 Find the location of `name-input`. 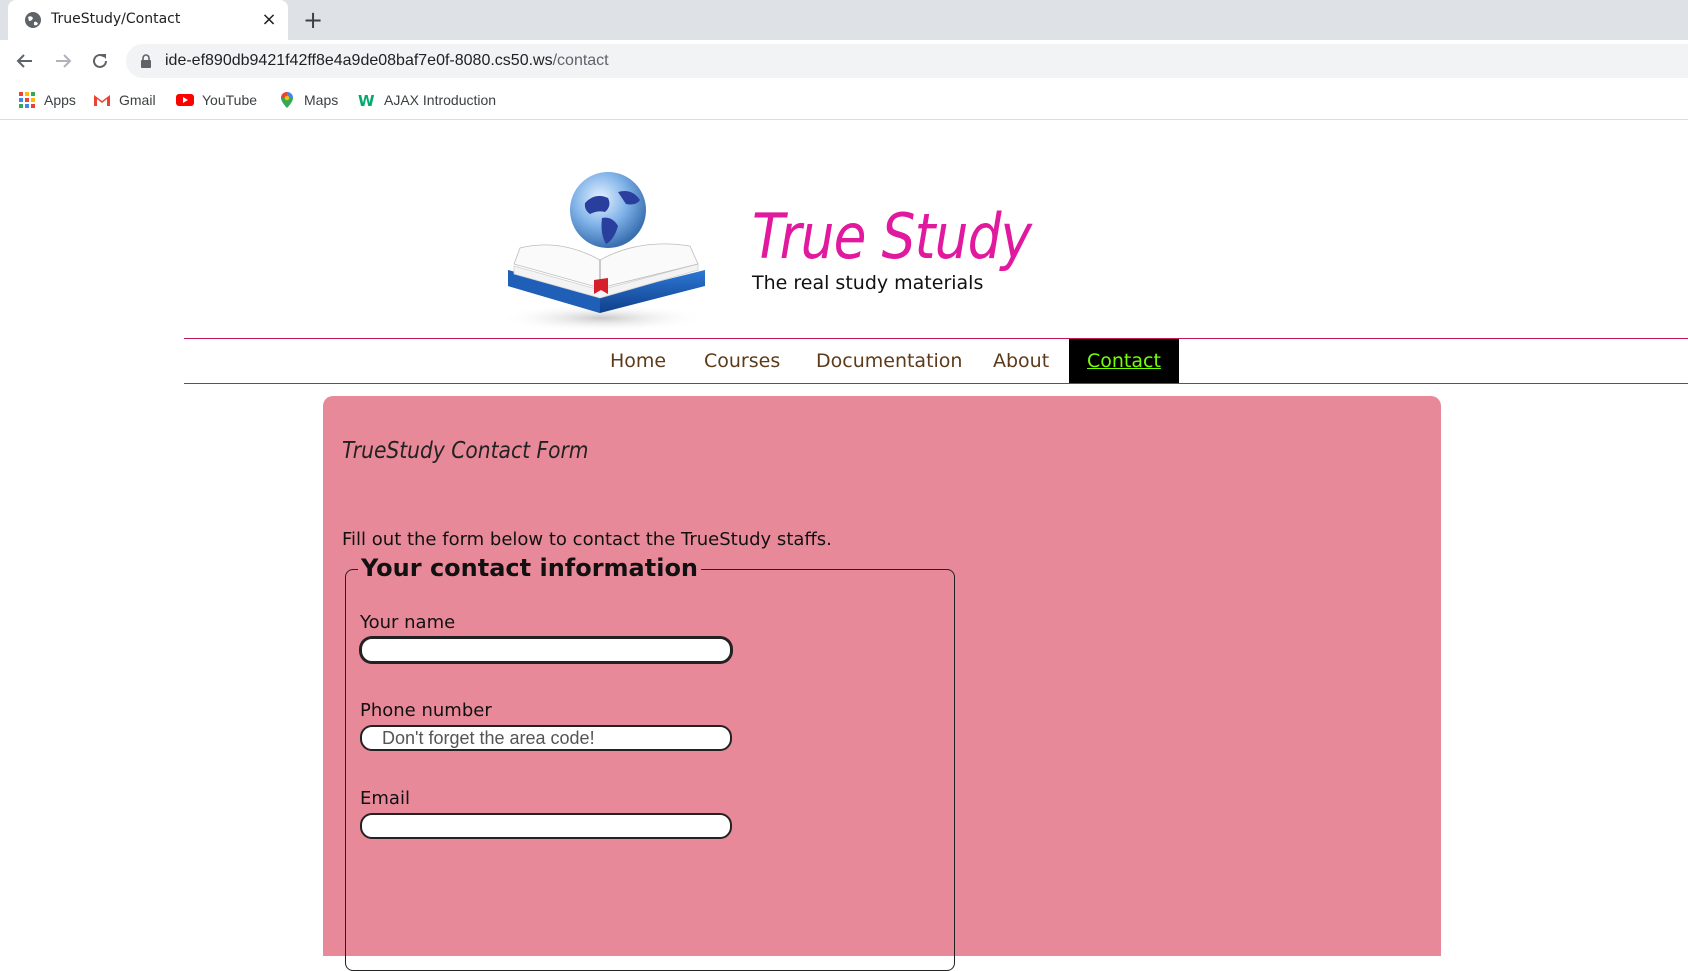

name-input is located at coordinates (546, 650).